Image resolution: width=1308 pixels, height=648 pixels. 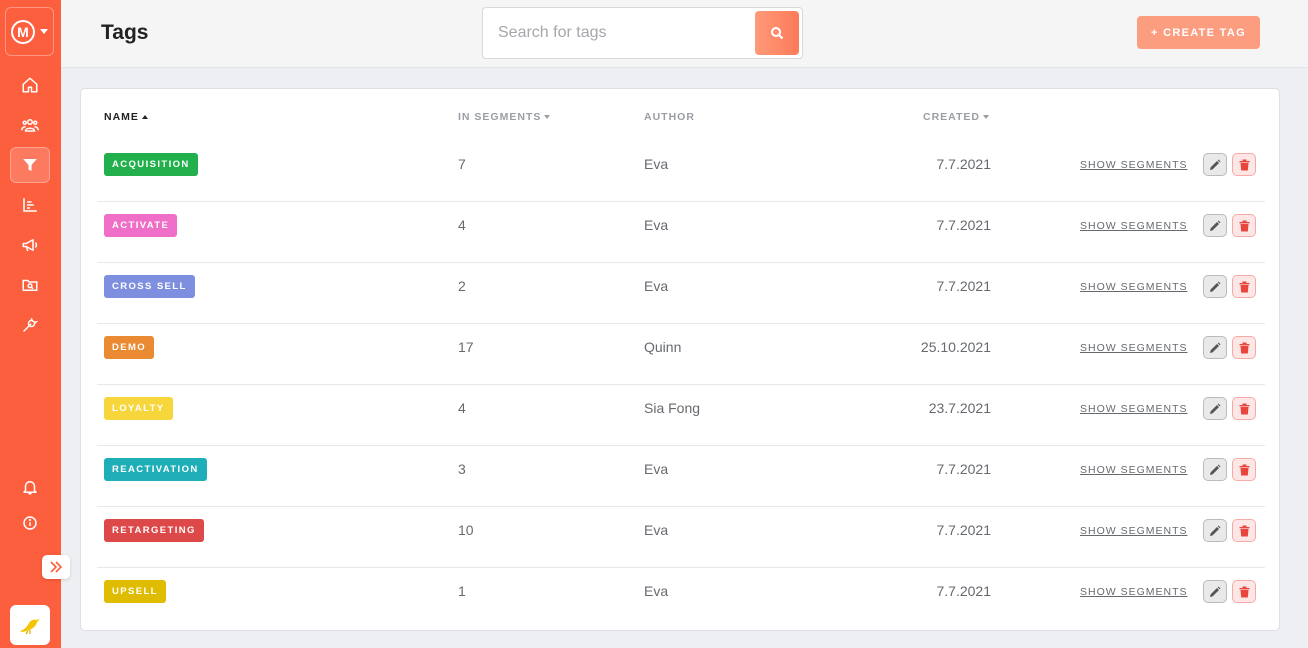 What do you see at coordinates (504, 117) in the screenshot?
I see `column-header-segments: IN SEGMENTS` at bounding box center [504, 117].